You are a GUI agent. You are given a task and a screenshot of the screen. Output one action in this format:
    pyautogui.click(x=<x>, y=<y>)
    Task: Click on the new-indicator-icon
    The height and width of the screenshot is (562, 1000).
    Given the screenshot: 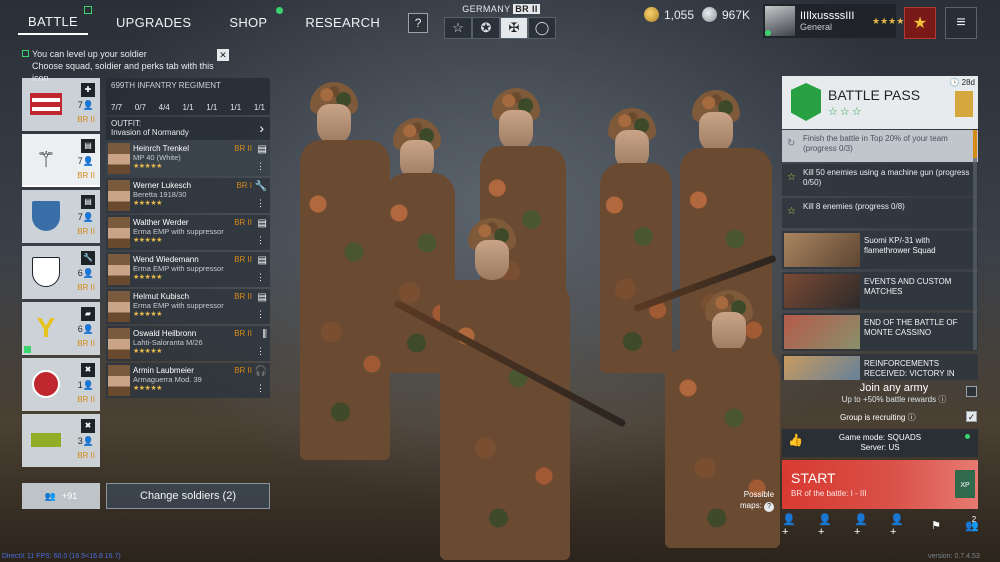 What is the action you would take?
    pyautogui.click(x=87, y=10)
    